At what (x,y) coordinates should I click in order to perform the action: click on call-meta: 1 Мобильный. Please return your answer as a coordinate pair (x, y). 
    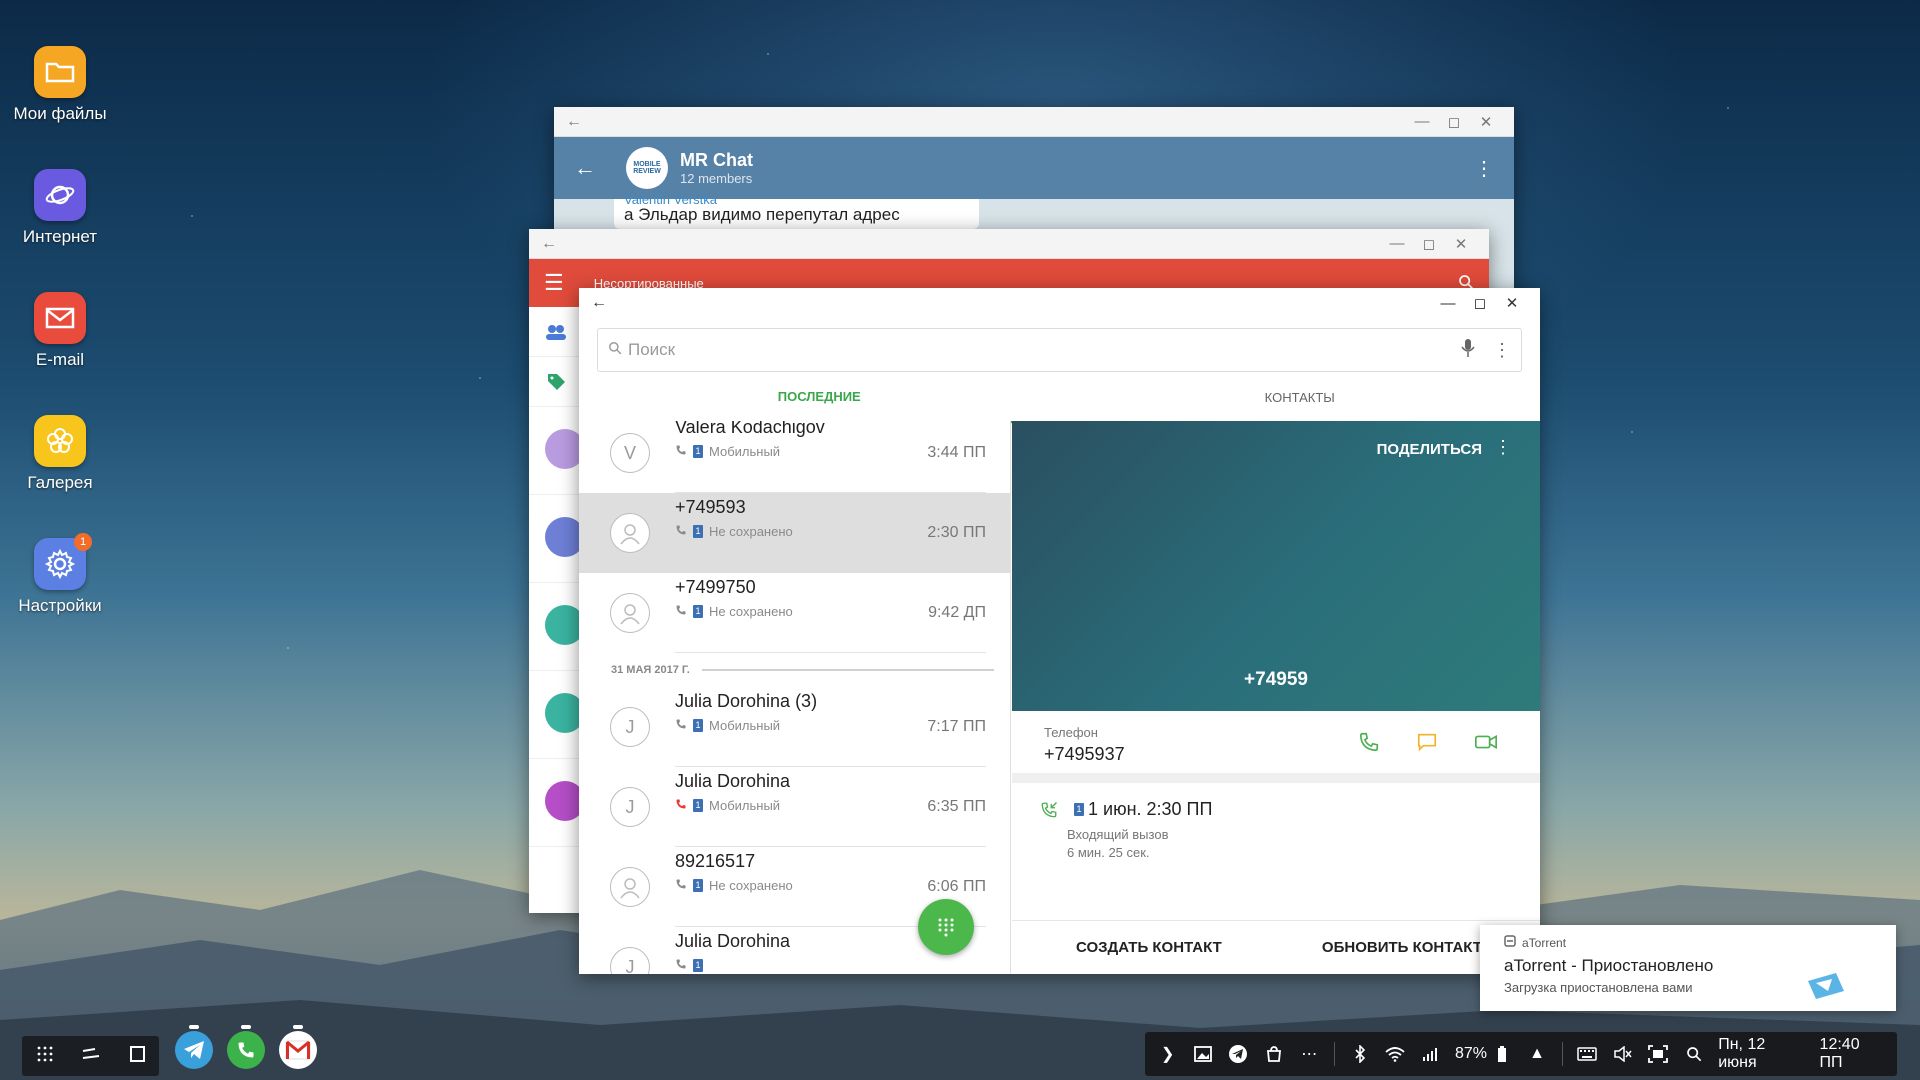
    Looking at the image, I should click on (727, 725).